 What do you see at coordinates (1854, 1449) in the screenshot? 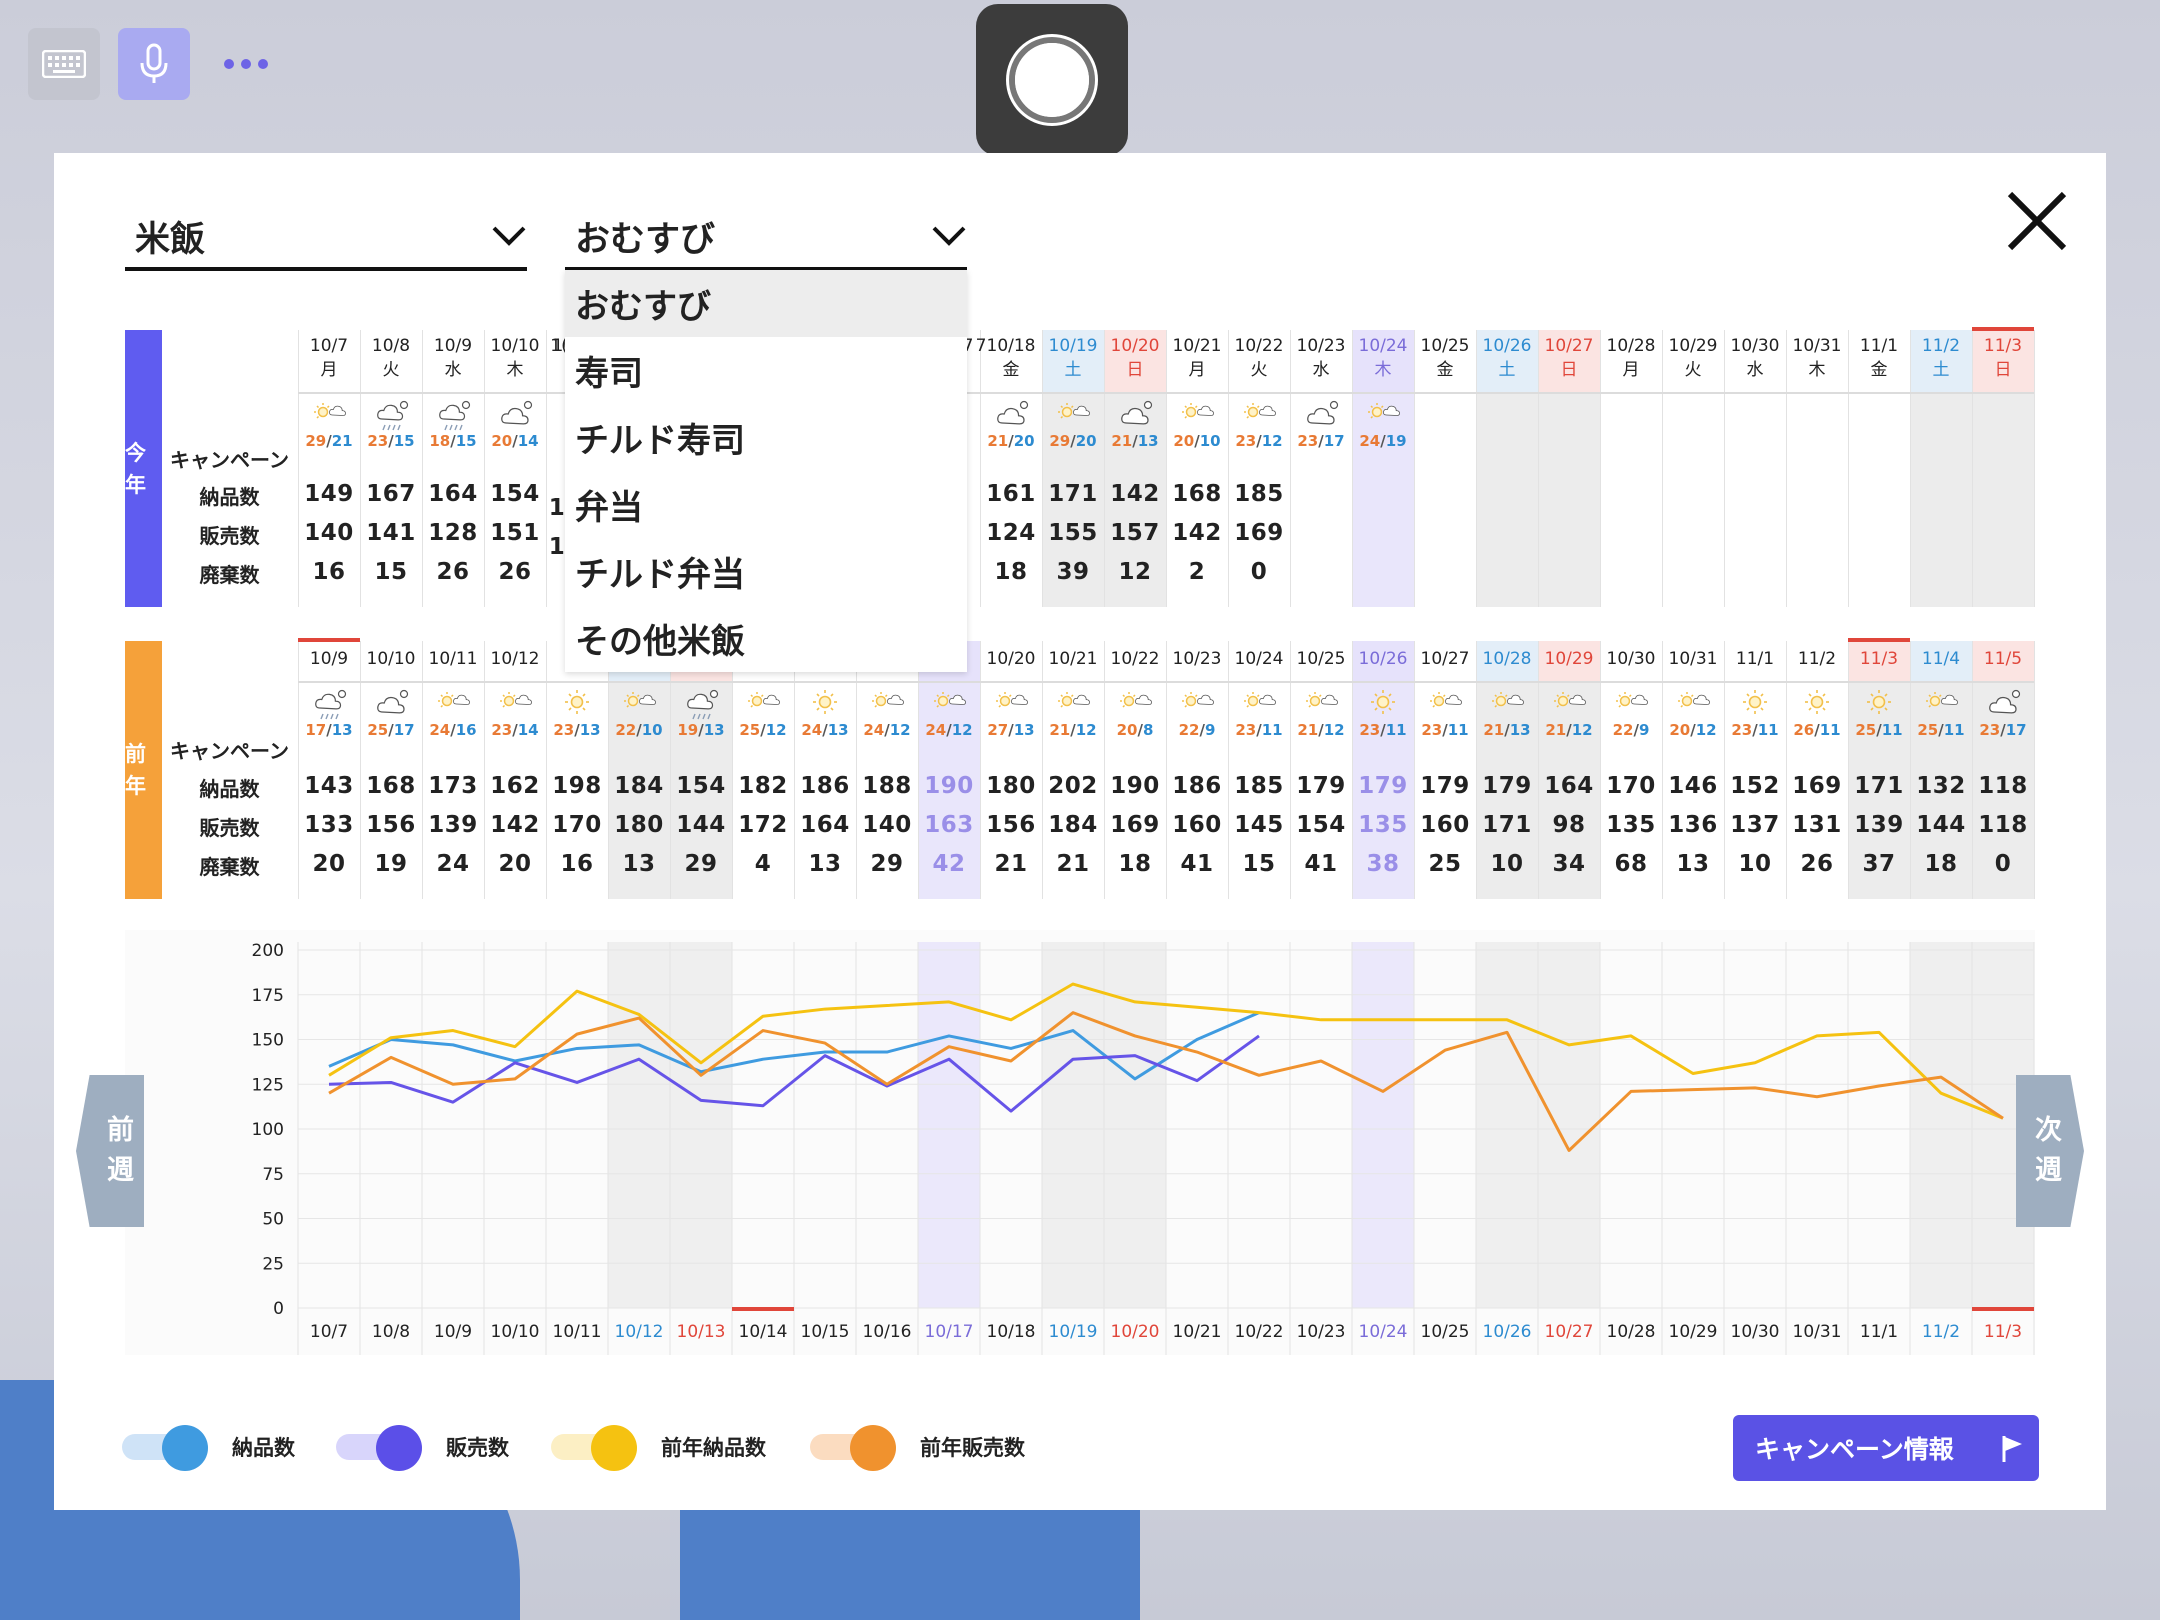
I see `campaign-info-label: キャンペーン情報` at bounding box center [1854, 1449].